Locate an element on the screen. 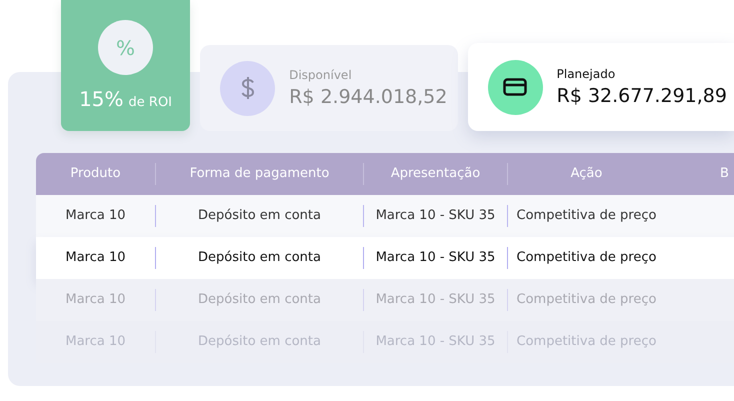 The image size is (734, 401). column-header: Forma de pagamento is located at coordinates (259, 174).